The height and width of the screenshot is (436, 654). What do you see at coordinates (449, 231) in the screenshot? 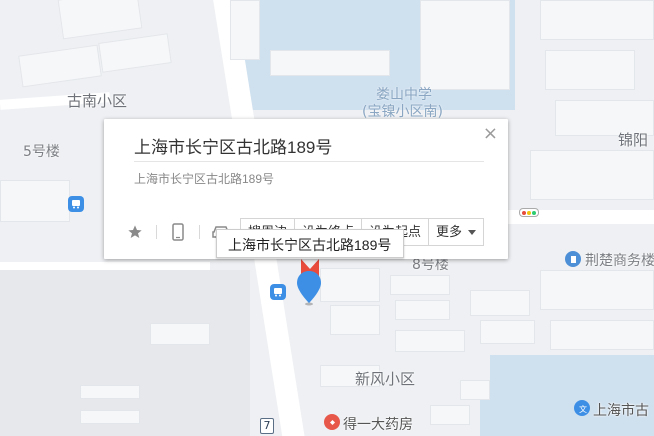
I see `more-label: 更多` at bounding box center [449, 231].